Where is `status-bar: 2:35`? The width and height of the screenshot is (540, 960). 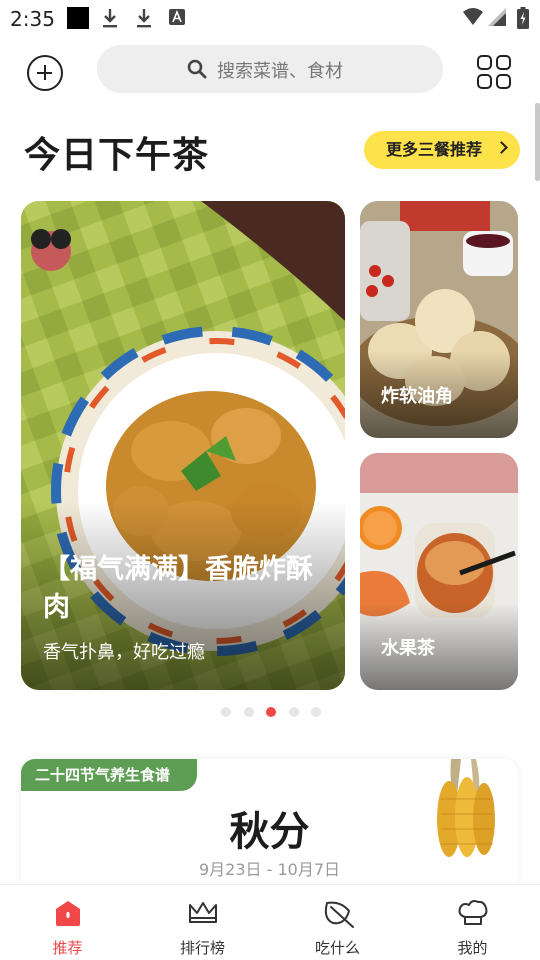 status-bar: 2:35 is located at coordinates (270, 18).